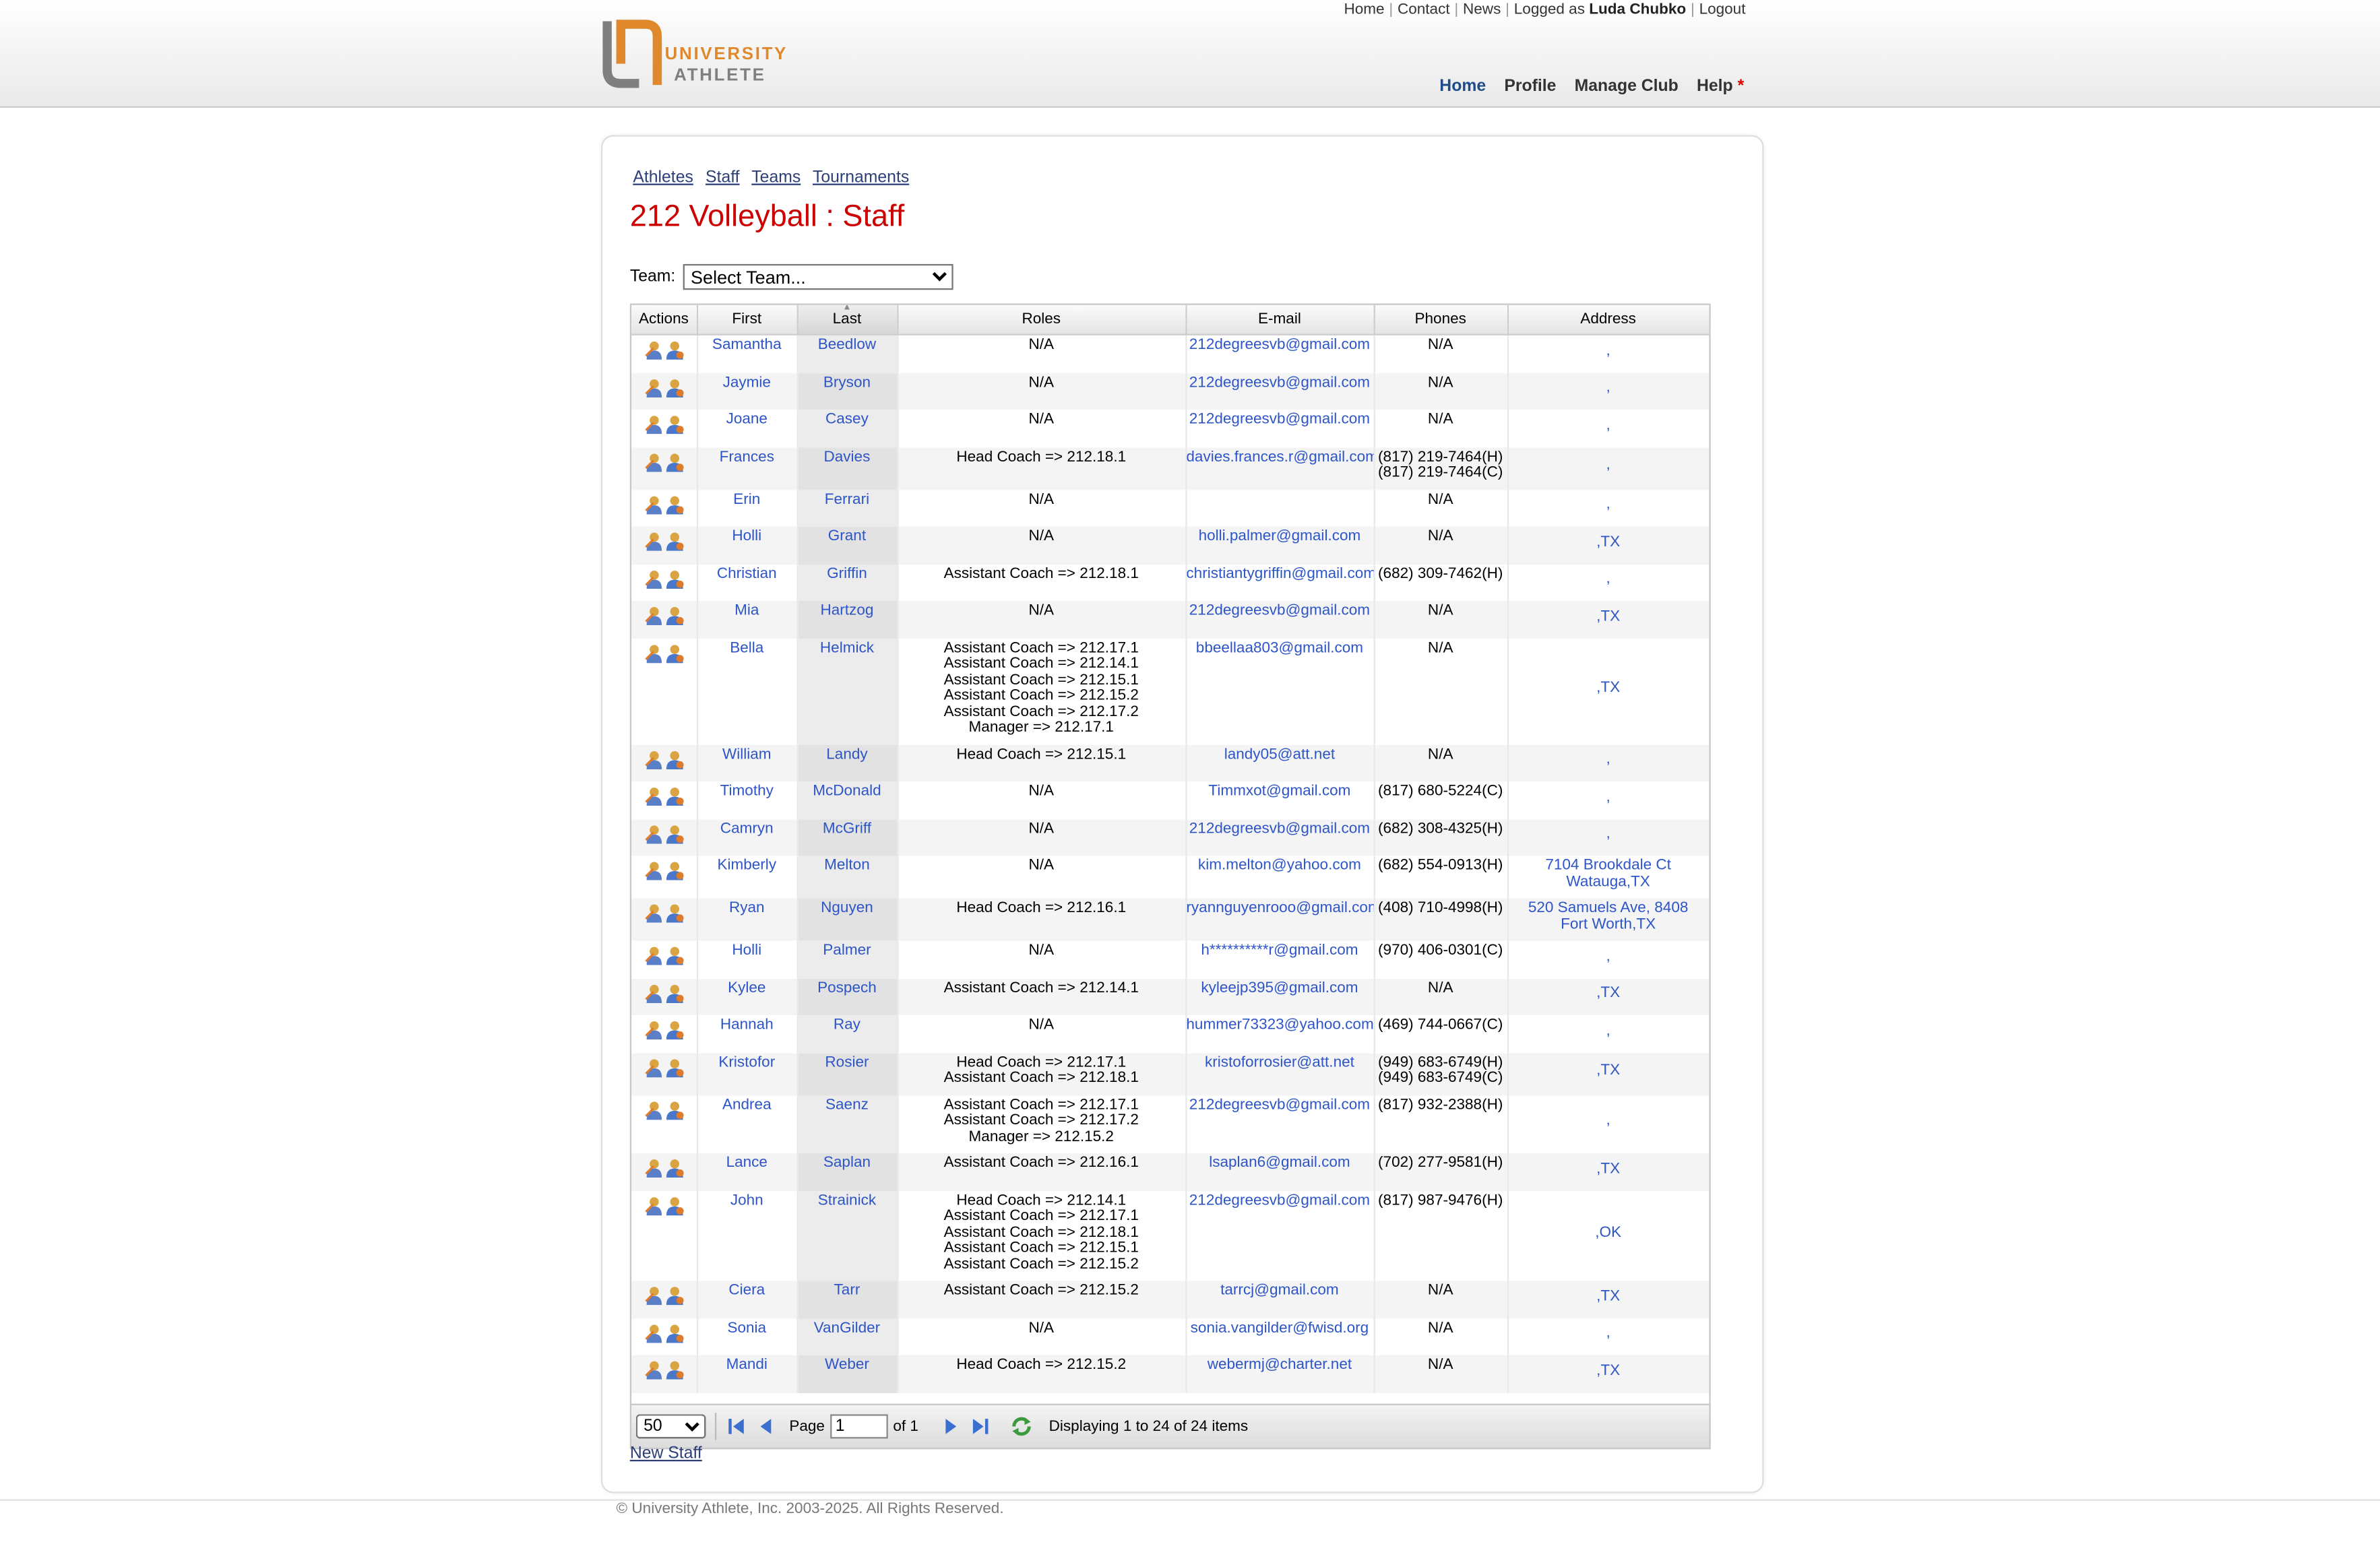  I want to click on last-name-link: Hartzog, so click(847, 610).